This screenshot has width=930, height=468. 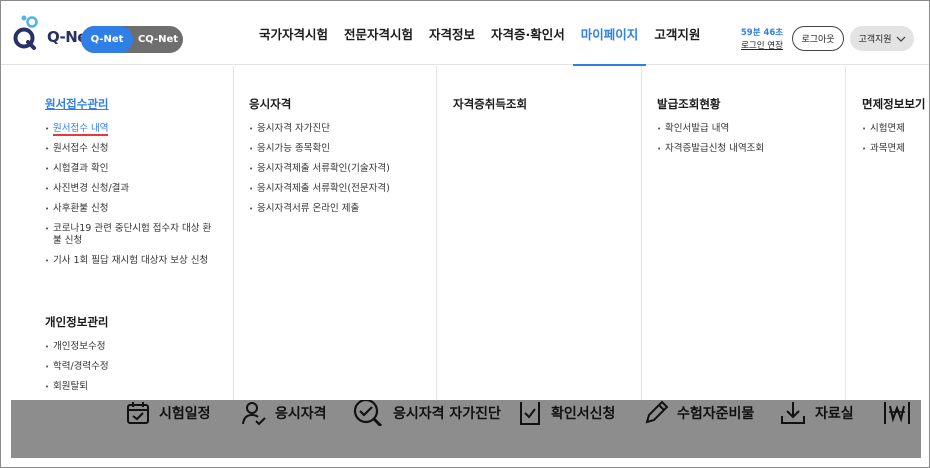 What do you see at coordinates (893, 104) in the screenshot?
I see `menu-heading-exemption: 면제정보보기` at bounding box center [893, 104].